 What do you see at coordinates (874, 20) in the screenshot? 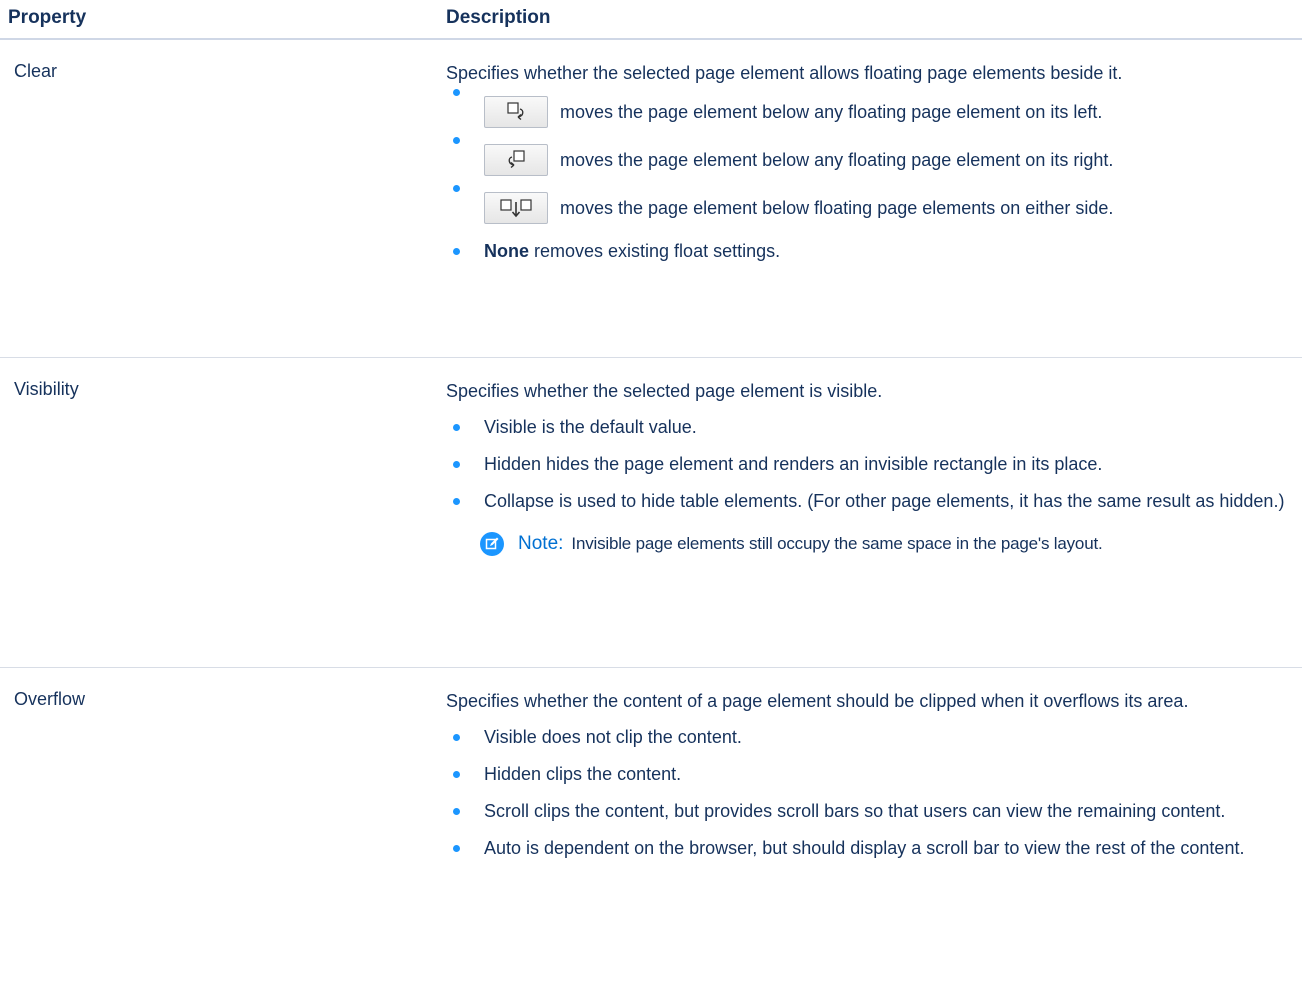
I see `column-header-description: Description` at bounding box center [874, 20].